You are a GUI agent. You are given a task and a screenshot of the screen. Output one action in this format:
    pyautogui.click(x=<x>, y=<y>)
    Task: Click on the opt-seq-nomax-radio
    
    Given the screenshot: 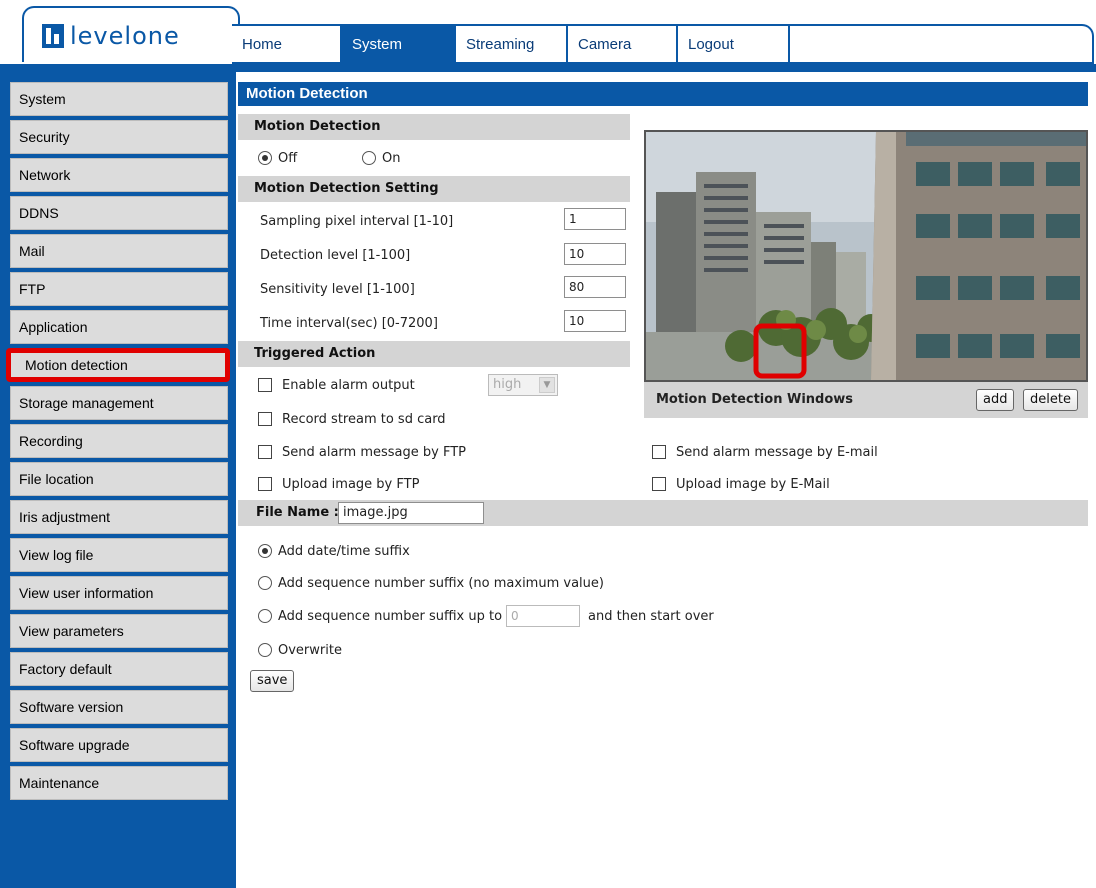 What is the action you would take?
    pyautogui.click(x=265, y=583)
    